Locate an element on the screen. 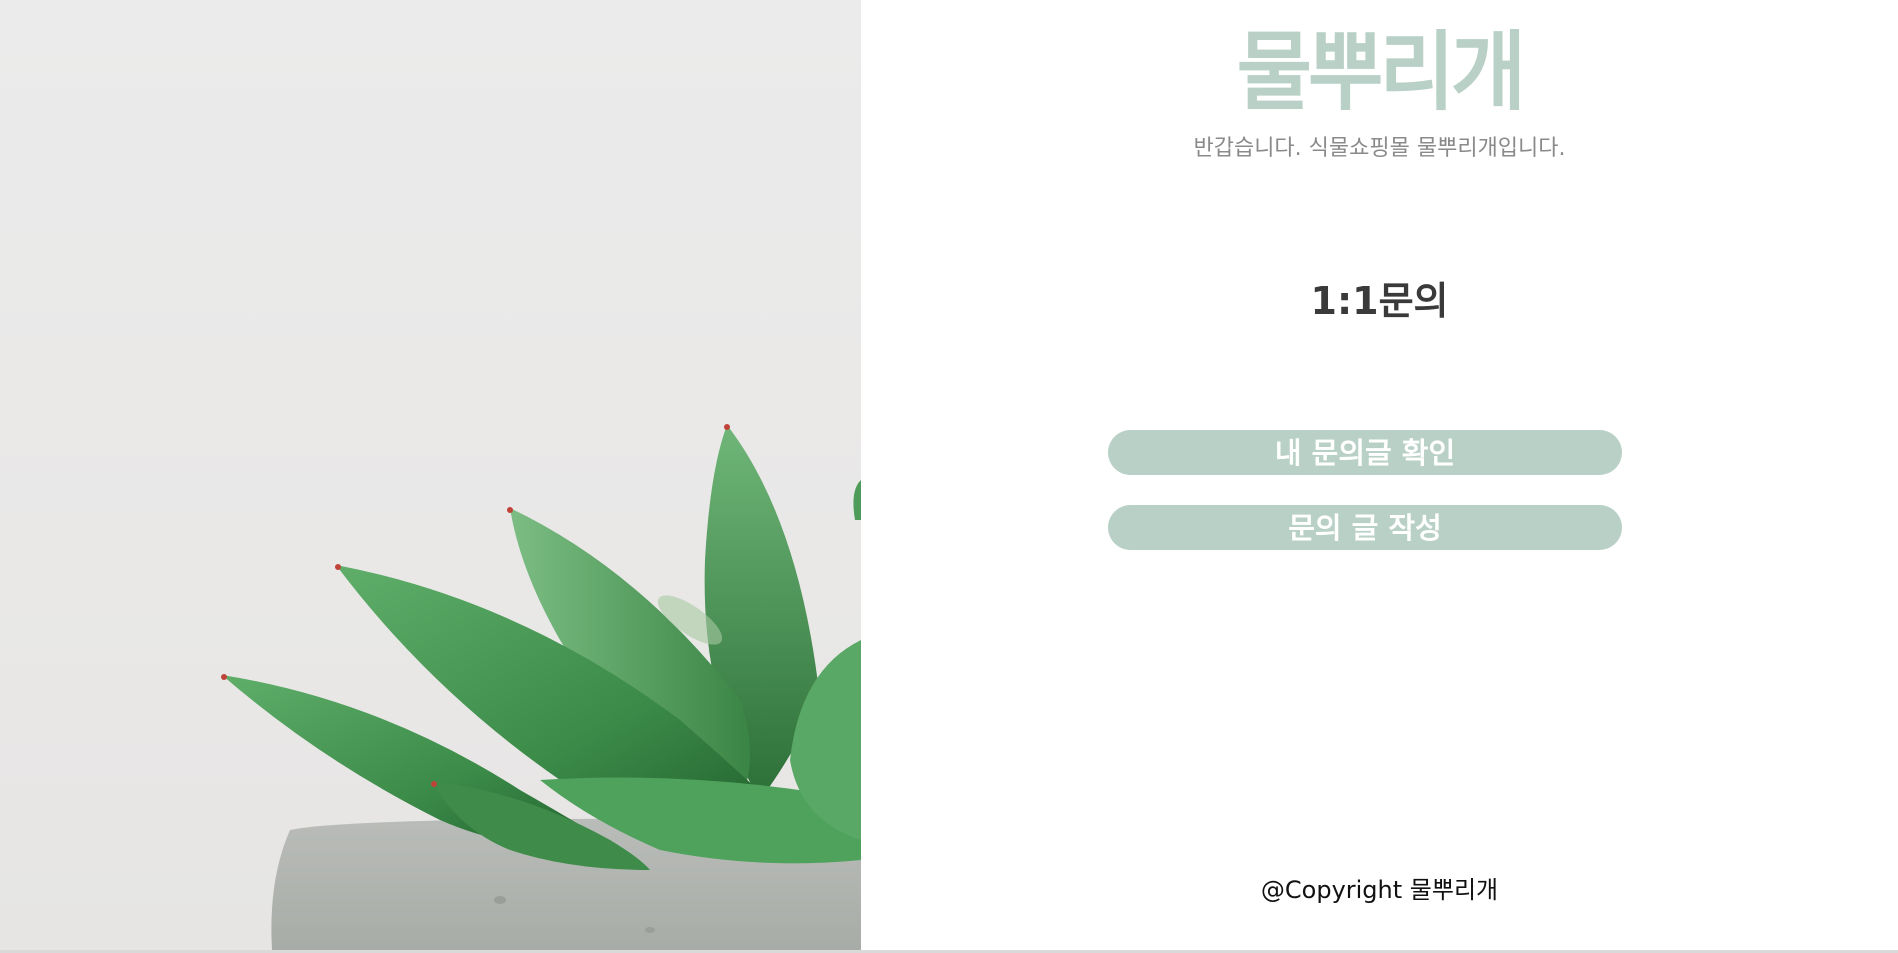 This screenshot has width=1898, height=953. write-inquiry-button: 문의 글 작성 is located at coordinates (1365, 527).